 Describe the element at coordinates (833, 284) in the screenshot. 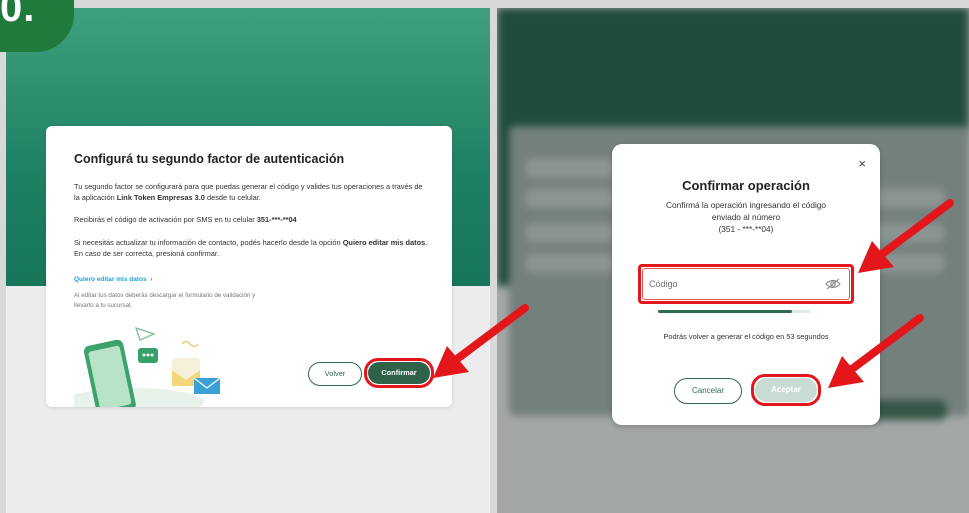

I see `eye-off-icon` at that location.